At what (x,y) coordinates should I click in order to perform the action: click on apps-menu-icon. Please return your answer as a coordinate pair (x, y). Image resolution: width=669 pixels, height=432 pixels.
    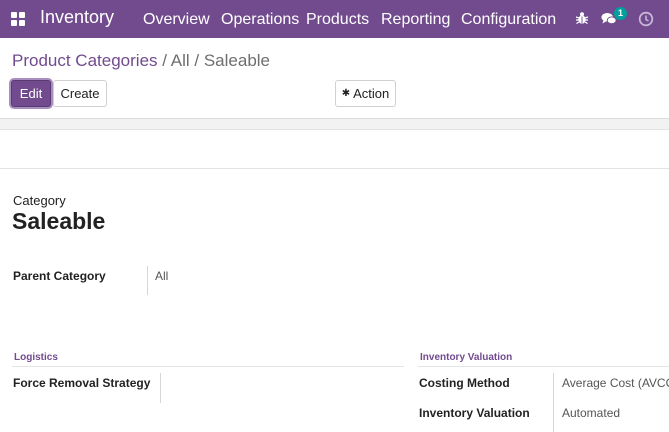
    Looking at the image, I should click on (18, 19).